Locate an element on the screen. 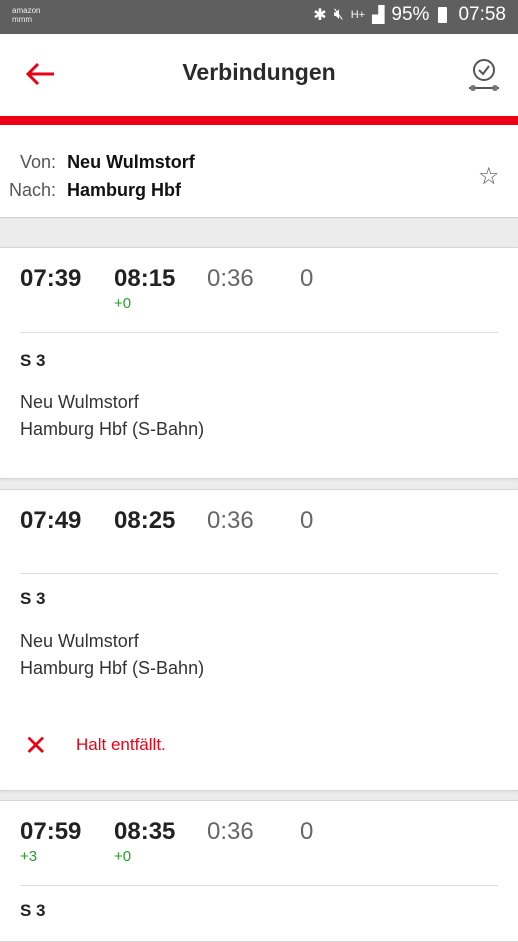 This screenshot has width=518, height=942. status-bar: amazon mmm ✱ 🔇︎ H+ ▟ 95% 07:58 is located at coordinates (259, 17).